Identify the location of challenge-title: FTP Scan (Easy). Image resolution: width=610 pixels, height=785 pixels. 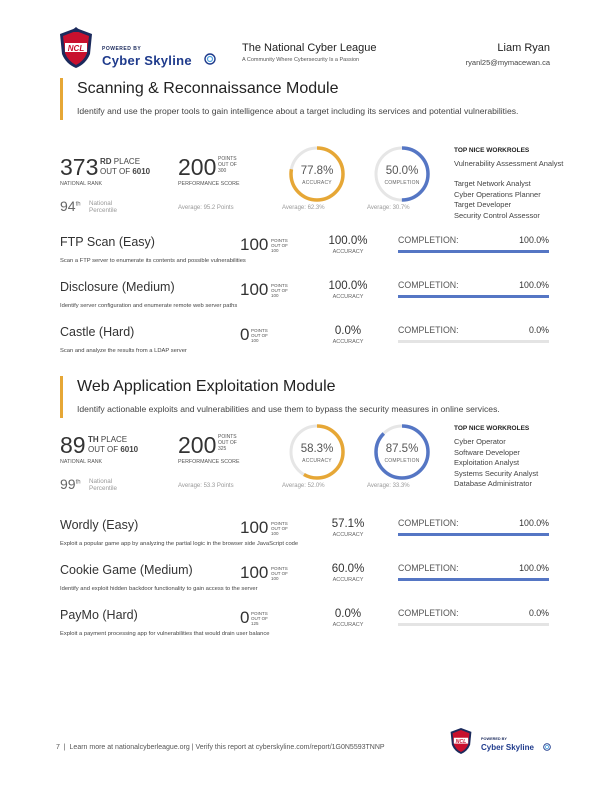
(107, 242).